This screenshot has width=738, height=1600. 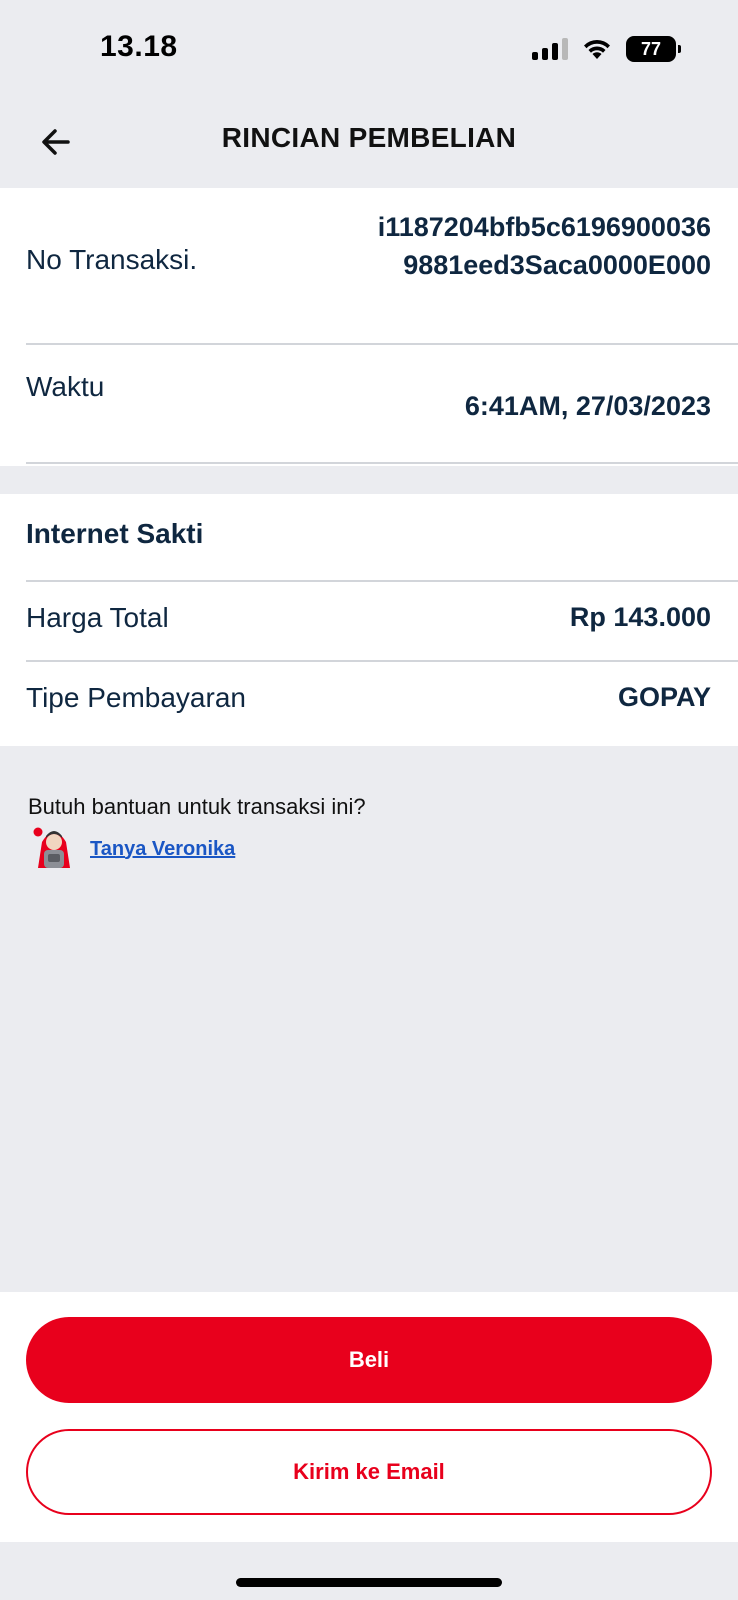 I want to click on divider, so click(x=382, y=463).